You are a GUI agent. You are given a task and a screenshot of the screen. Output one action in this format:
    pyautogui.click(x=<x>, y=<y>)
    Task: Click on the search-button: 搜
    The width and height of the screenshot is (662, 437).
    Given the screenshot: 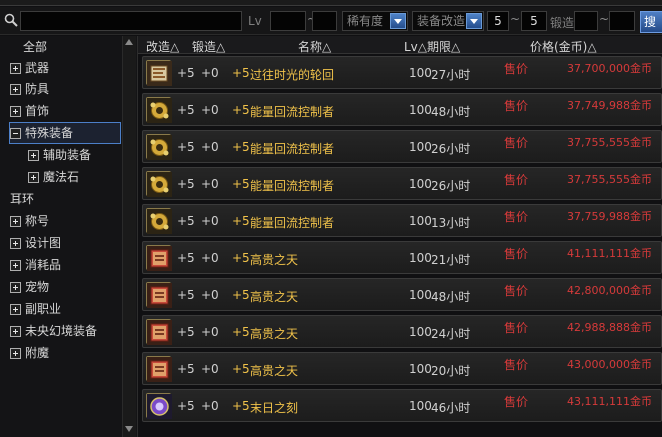 What is the action you would take?
    pyautogui.click(x=651, y=22)
    